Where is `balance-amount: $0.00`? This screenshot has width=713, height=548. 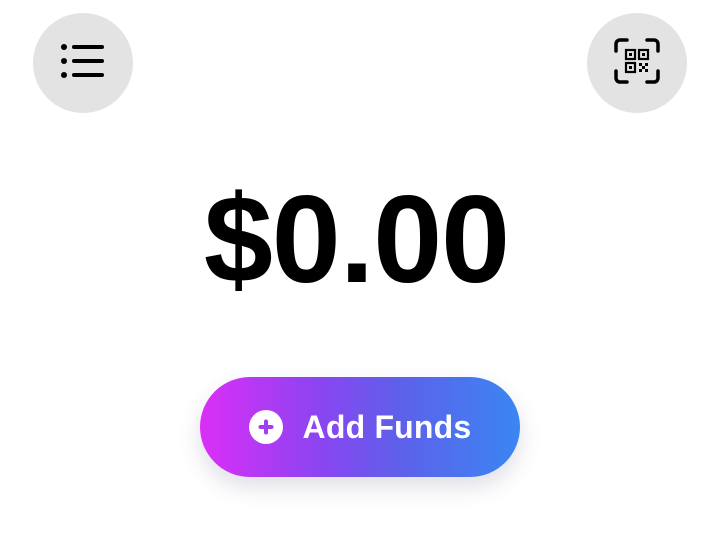 balance-amount: $0.00 is located at coordinates (356, 240).